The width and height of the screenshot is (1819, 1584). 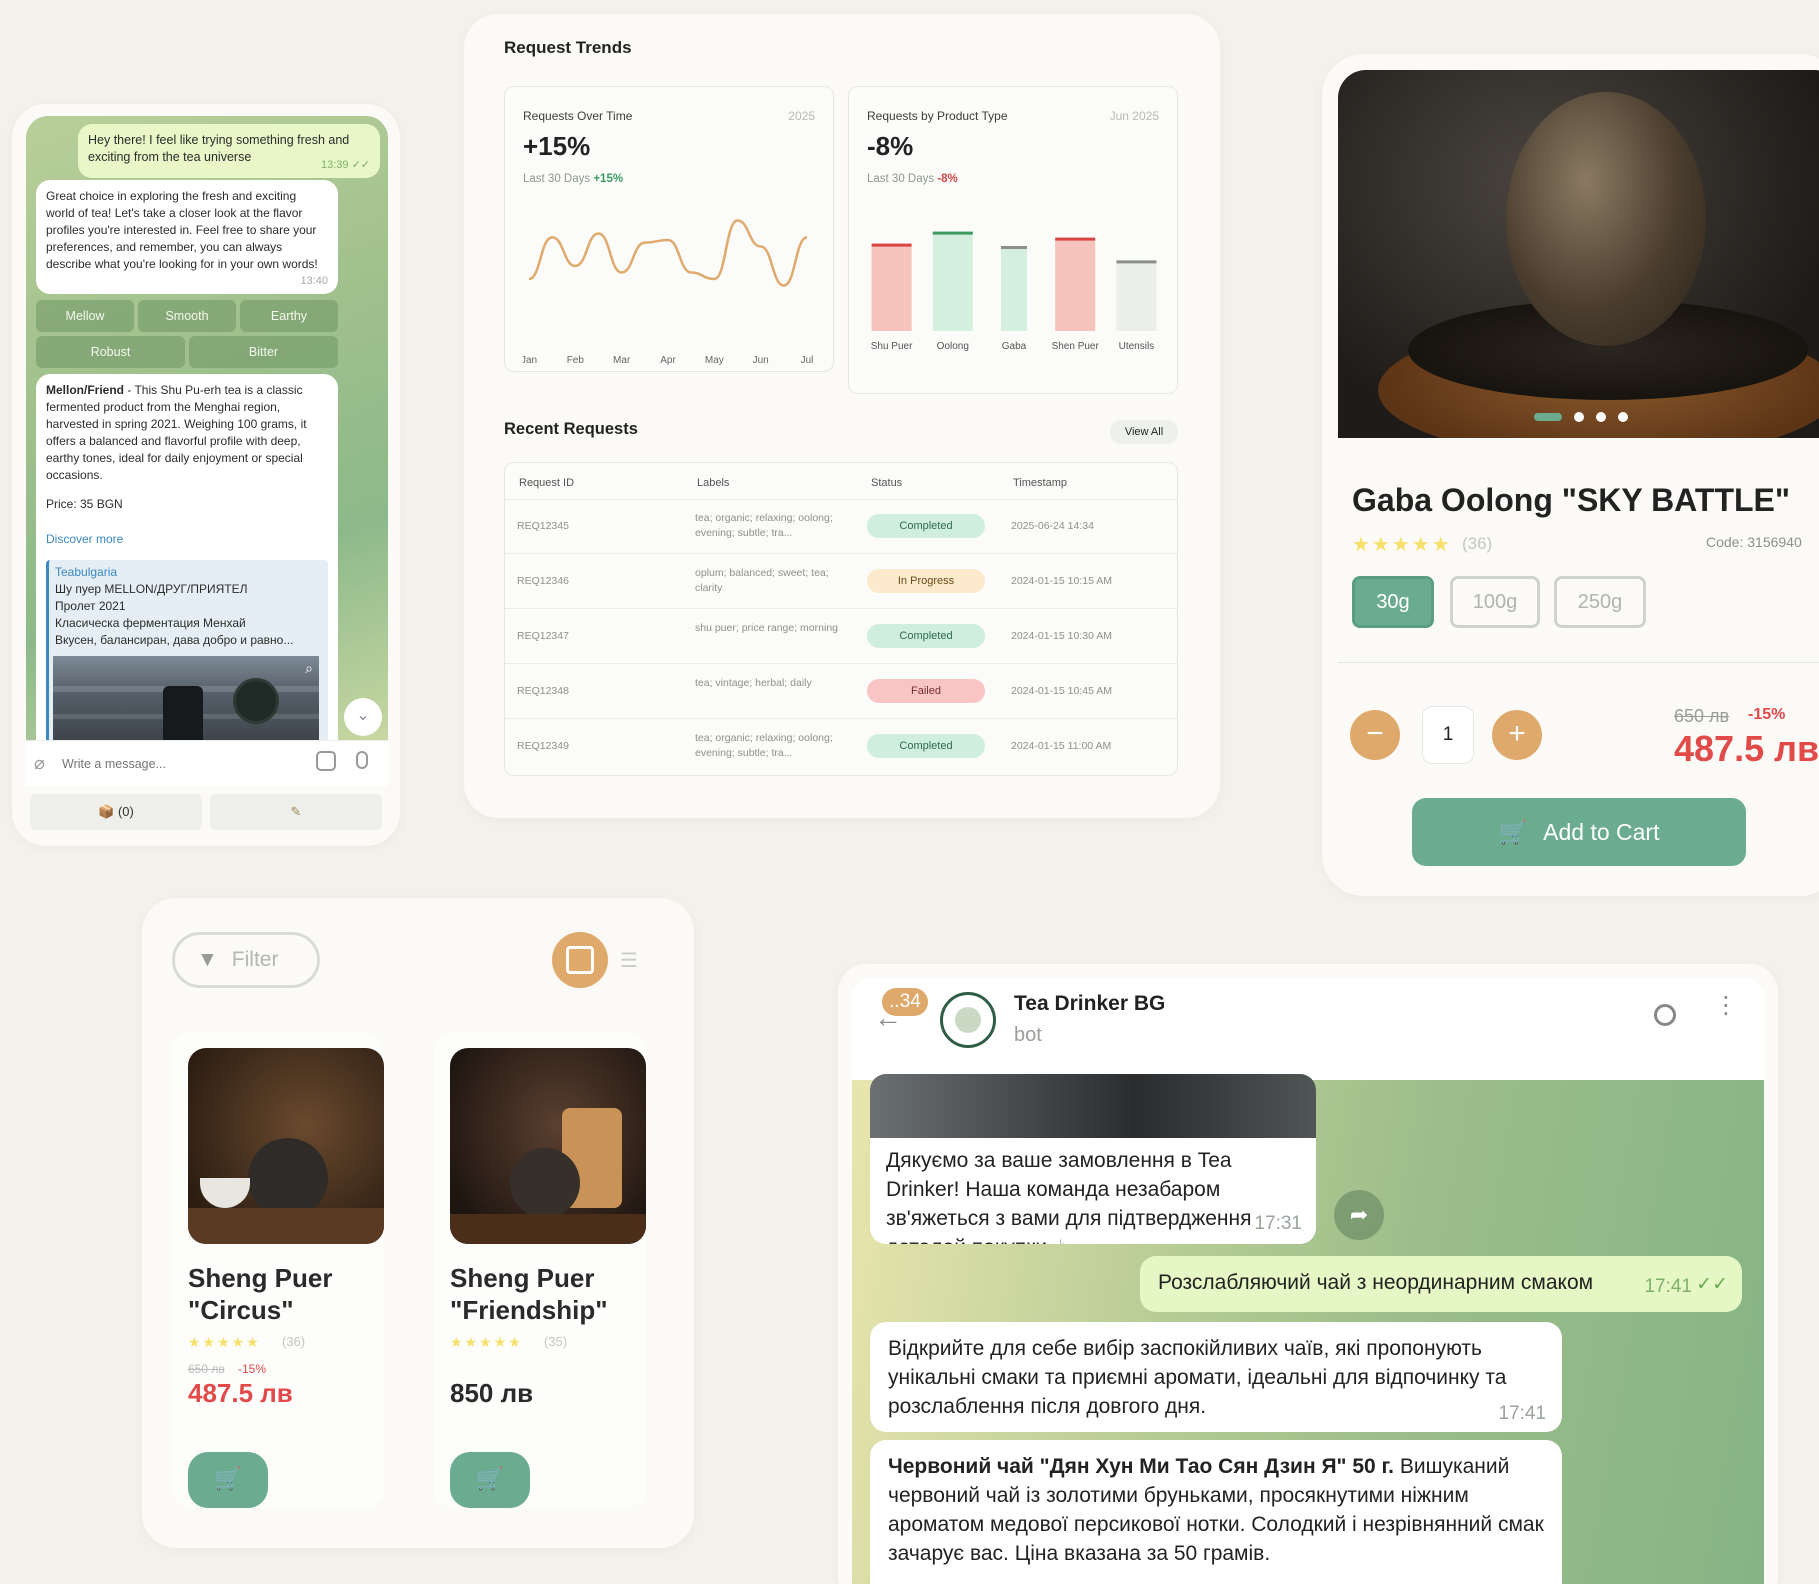 I want to click on status-badge: Completed, so click(x=926, y=746).